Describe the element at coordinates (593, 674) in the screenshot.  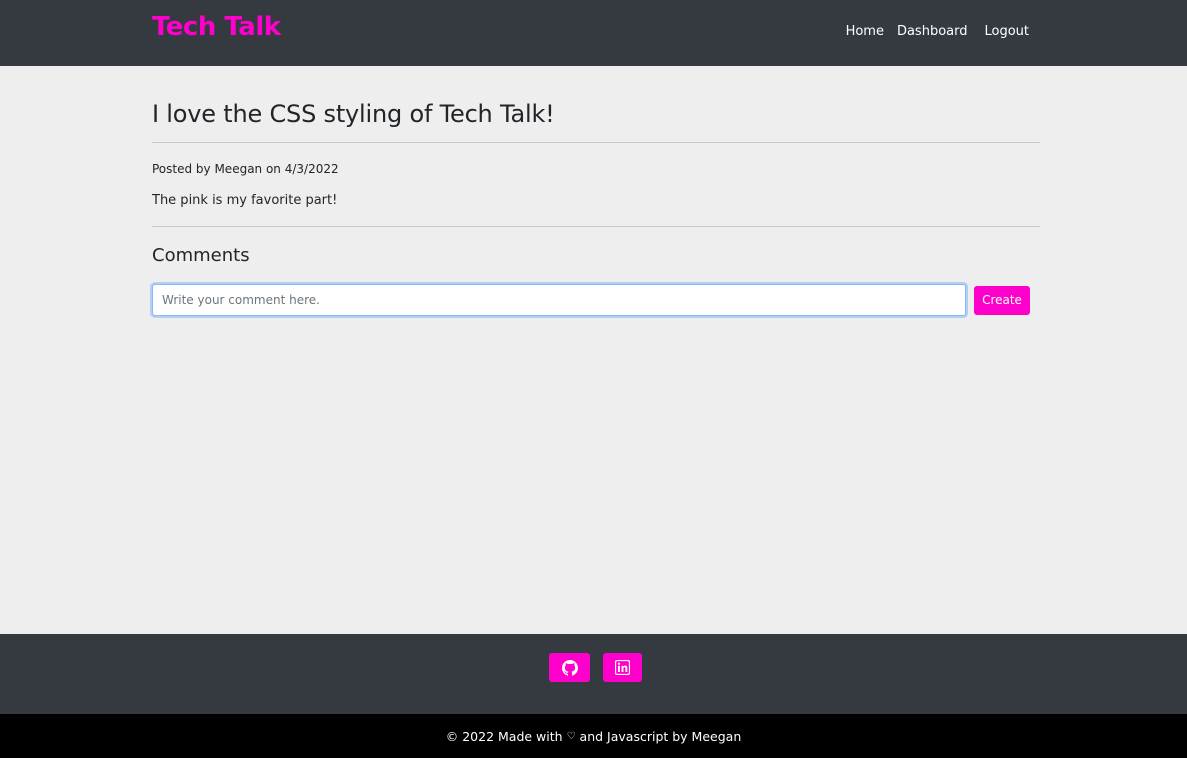
I see `footer` at that location.